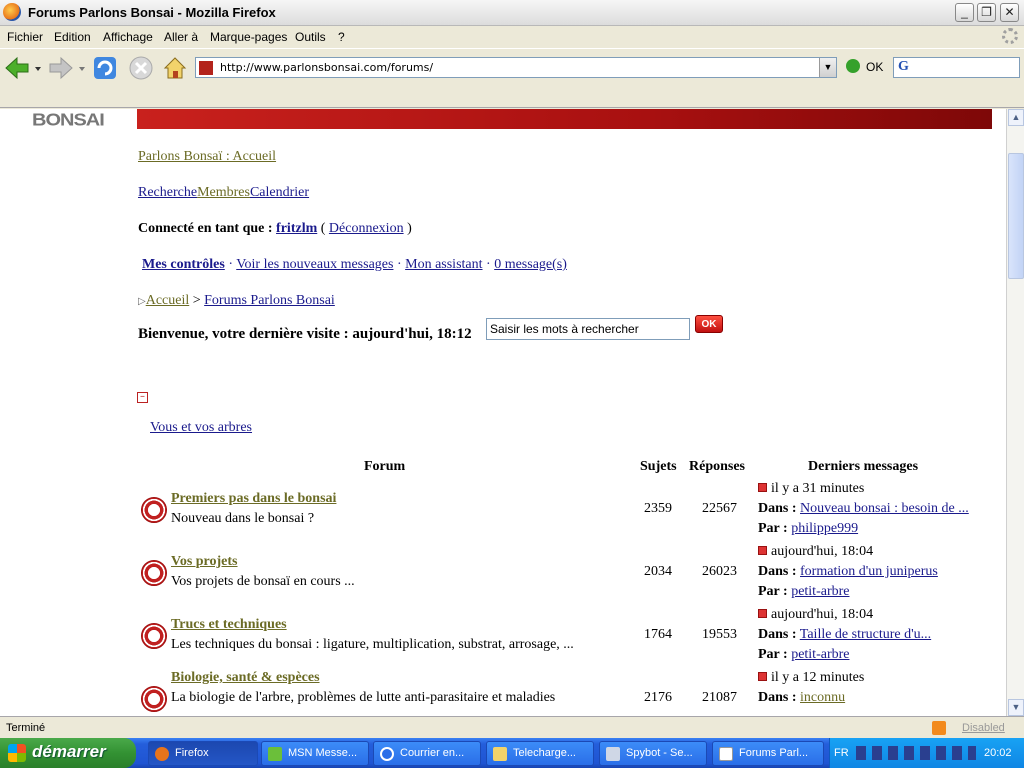 The width and height of the screenshot is (1024, 768). What do you see at coordinates (811, 678) in the screenshot?
I see `last-post-time: il y a 12 minutes` at bounding box center [811, 678].